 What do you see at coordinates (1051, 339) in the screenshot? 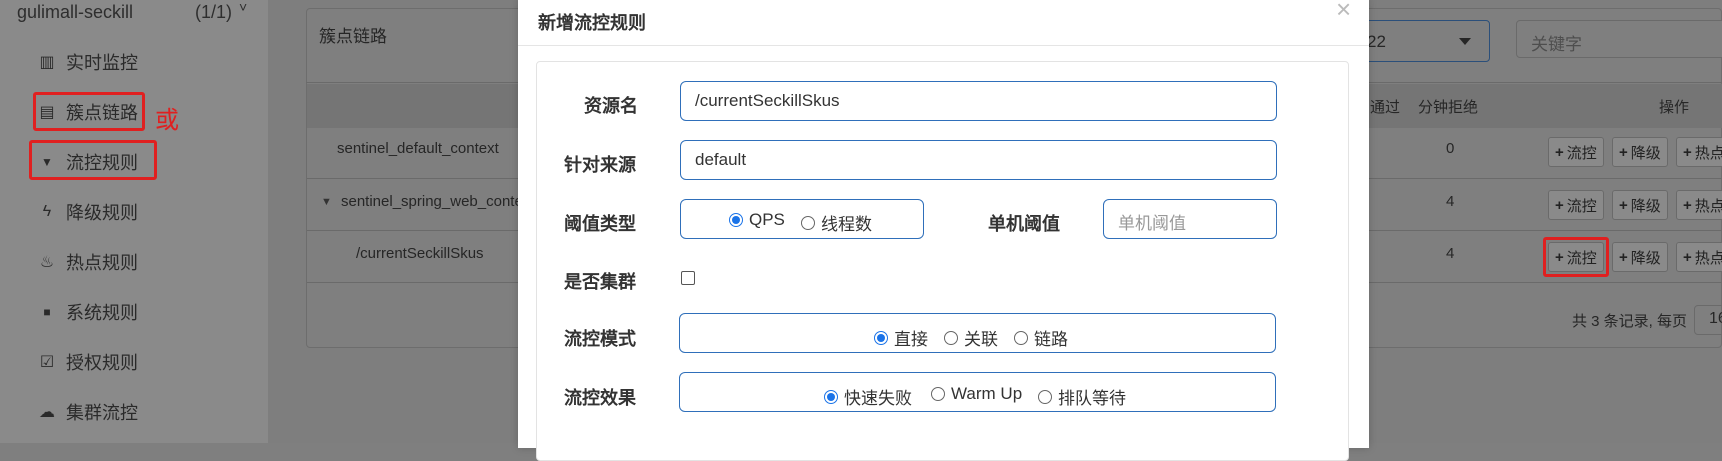
I see `radio-label: 链路` at bounding box center [1051, 339].